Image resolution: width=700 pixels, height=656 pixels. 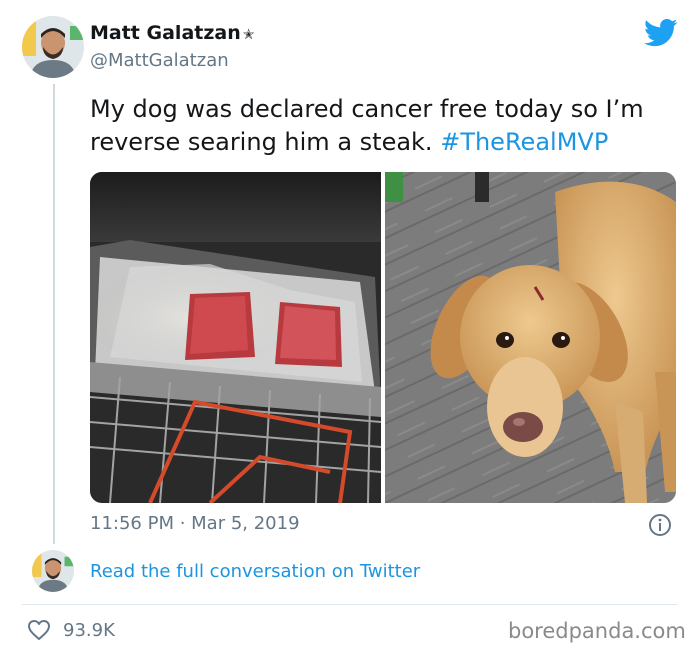 I want to click on heart-icon, so click(x=39, y=630).